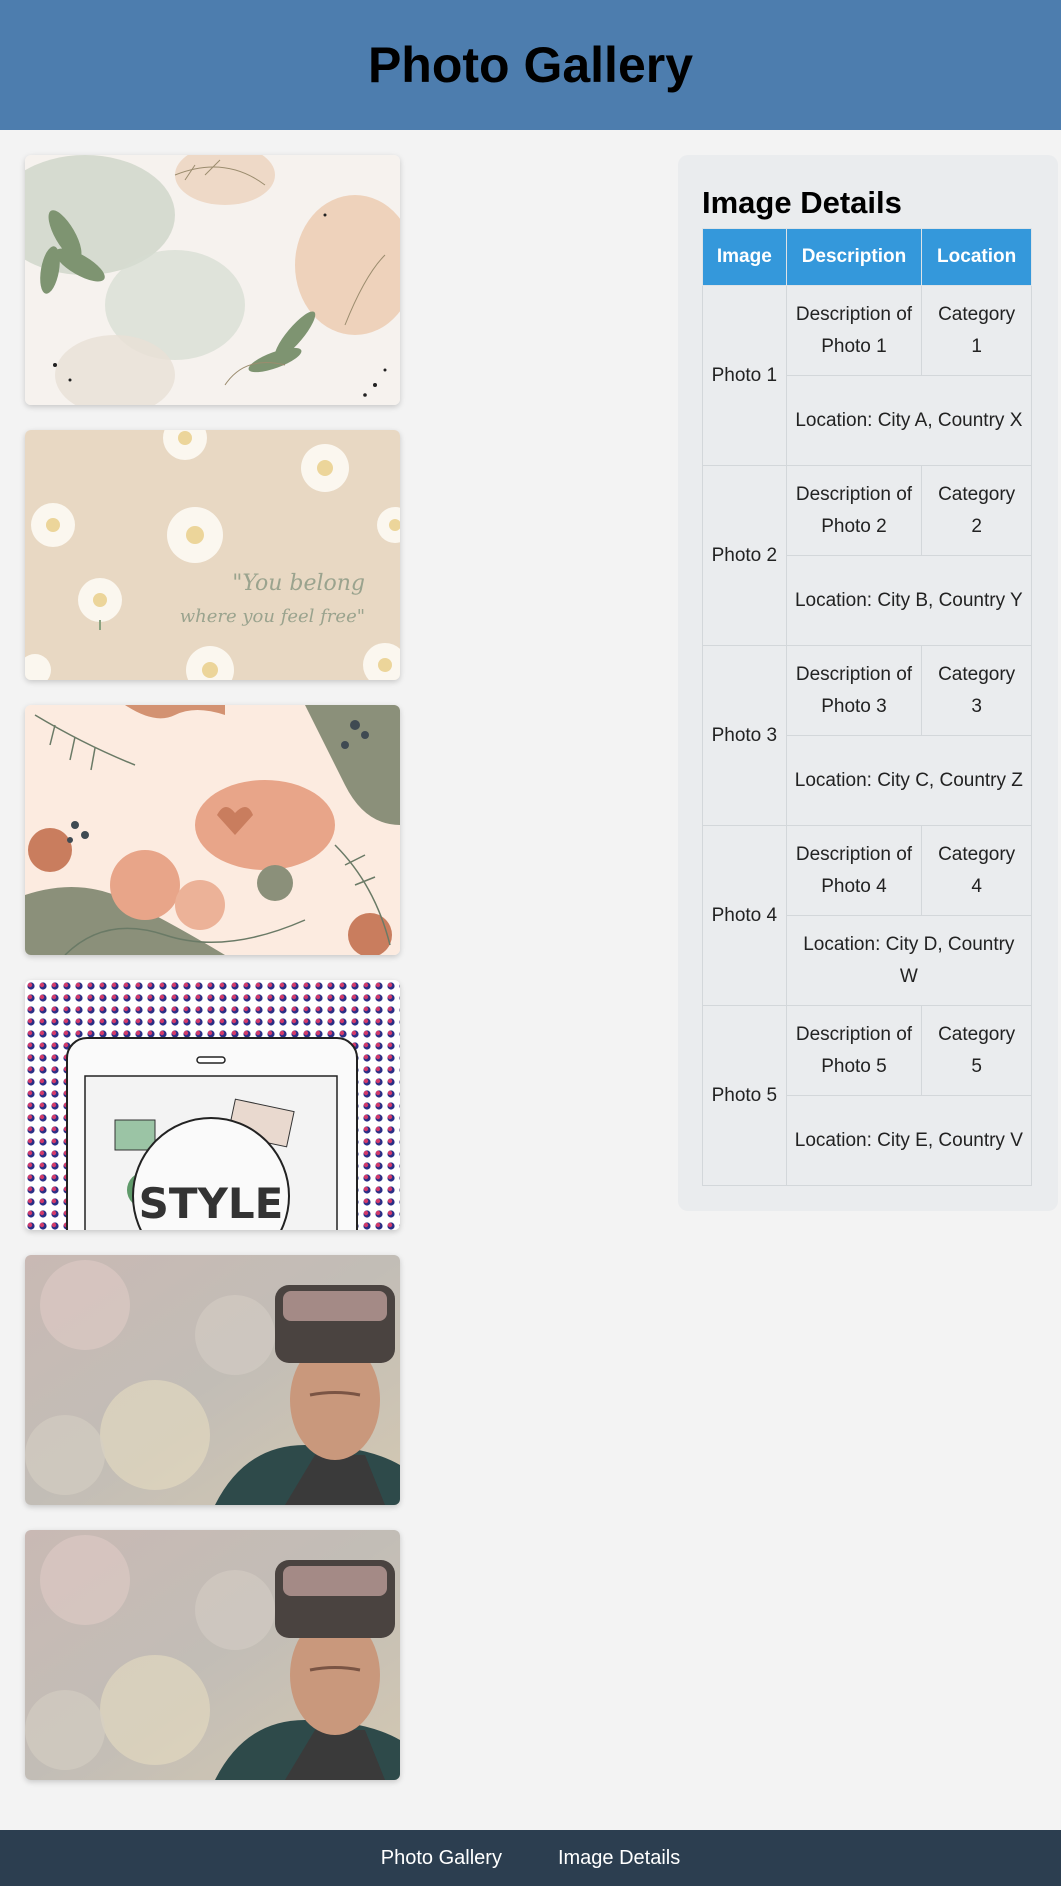 This screenshot has height=1886, width=1061. I want to click on table-header-row: Image Description Location, so click(867, 257).